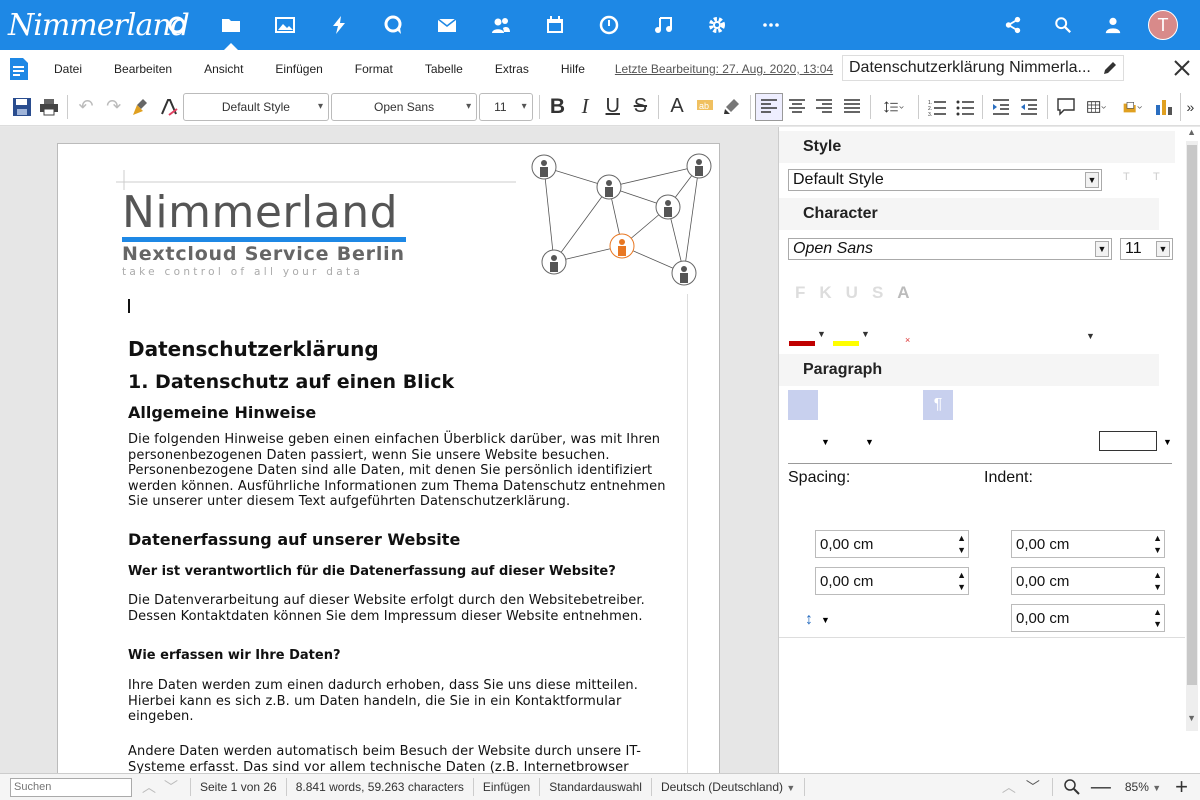  I want to click on zoom-in-icon: +, so click(1181, 787).